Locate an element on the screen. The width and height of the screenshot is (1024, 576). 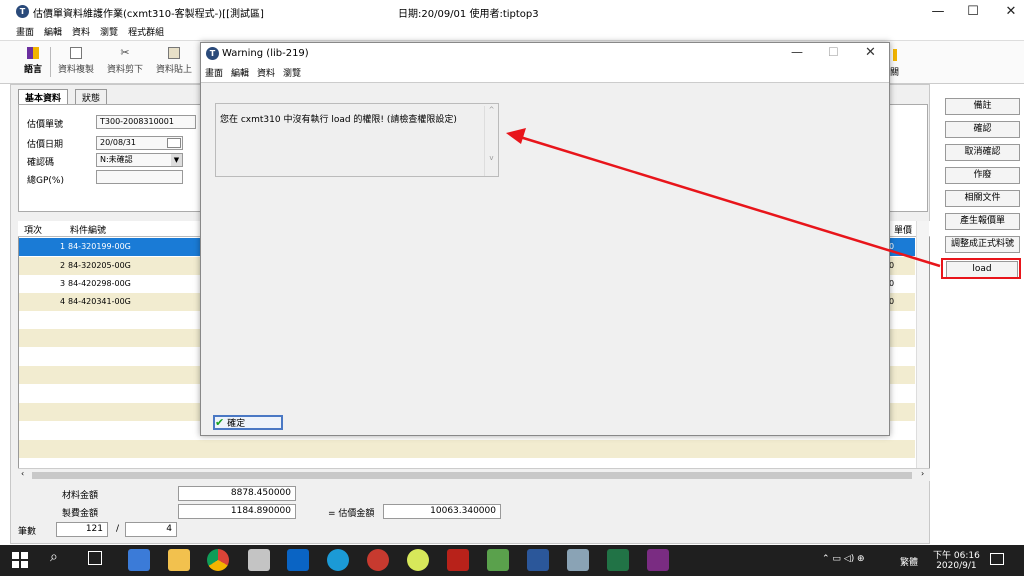
toolbar-cut-button: ✂ 資料剪下 is located at coordinates (125, 61).